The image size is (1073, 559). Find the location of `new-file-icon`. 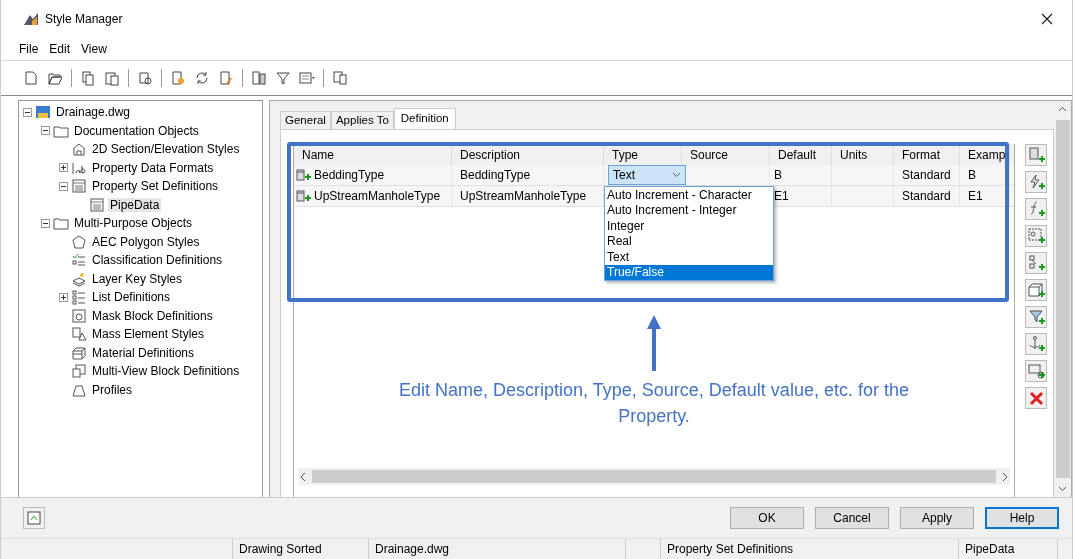

new-file-icon is located at coordinates (31, 78).